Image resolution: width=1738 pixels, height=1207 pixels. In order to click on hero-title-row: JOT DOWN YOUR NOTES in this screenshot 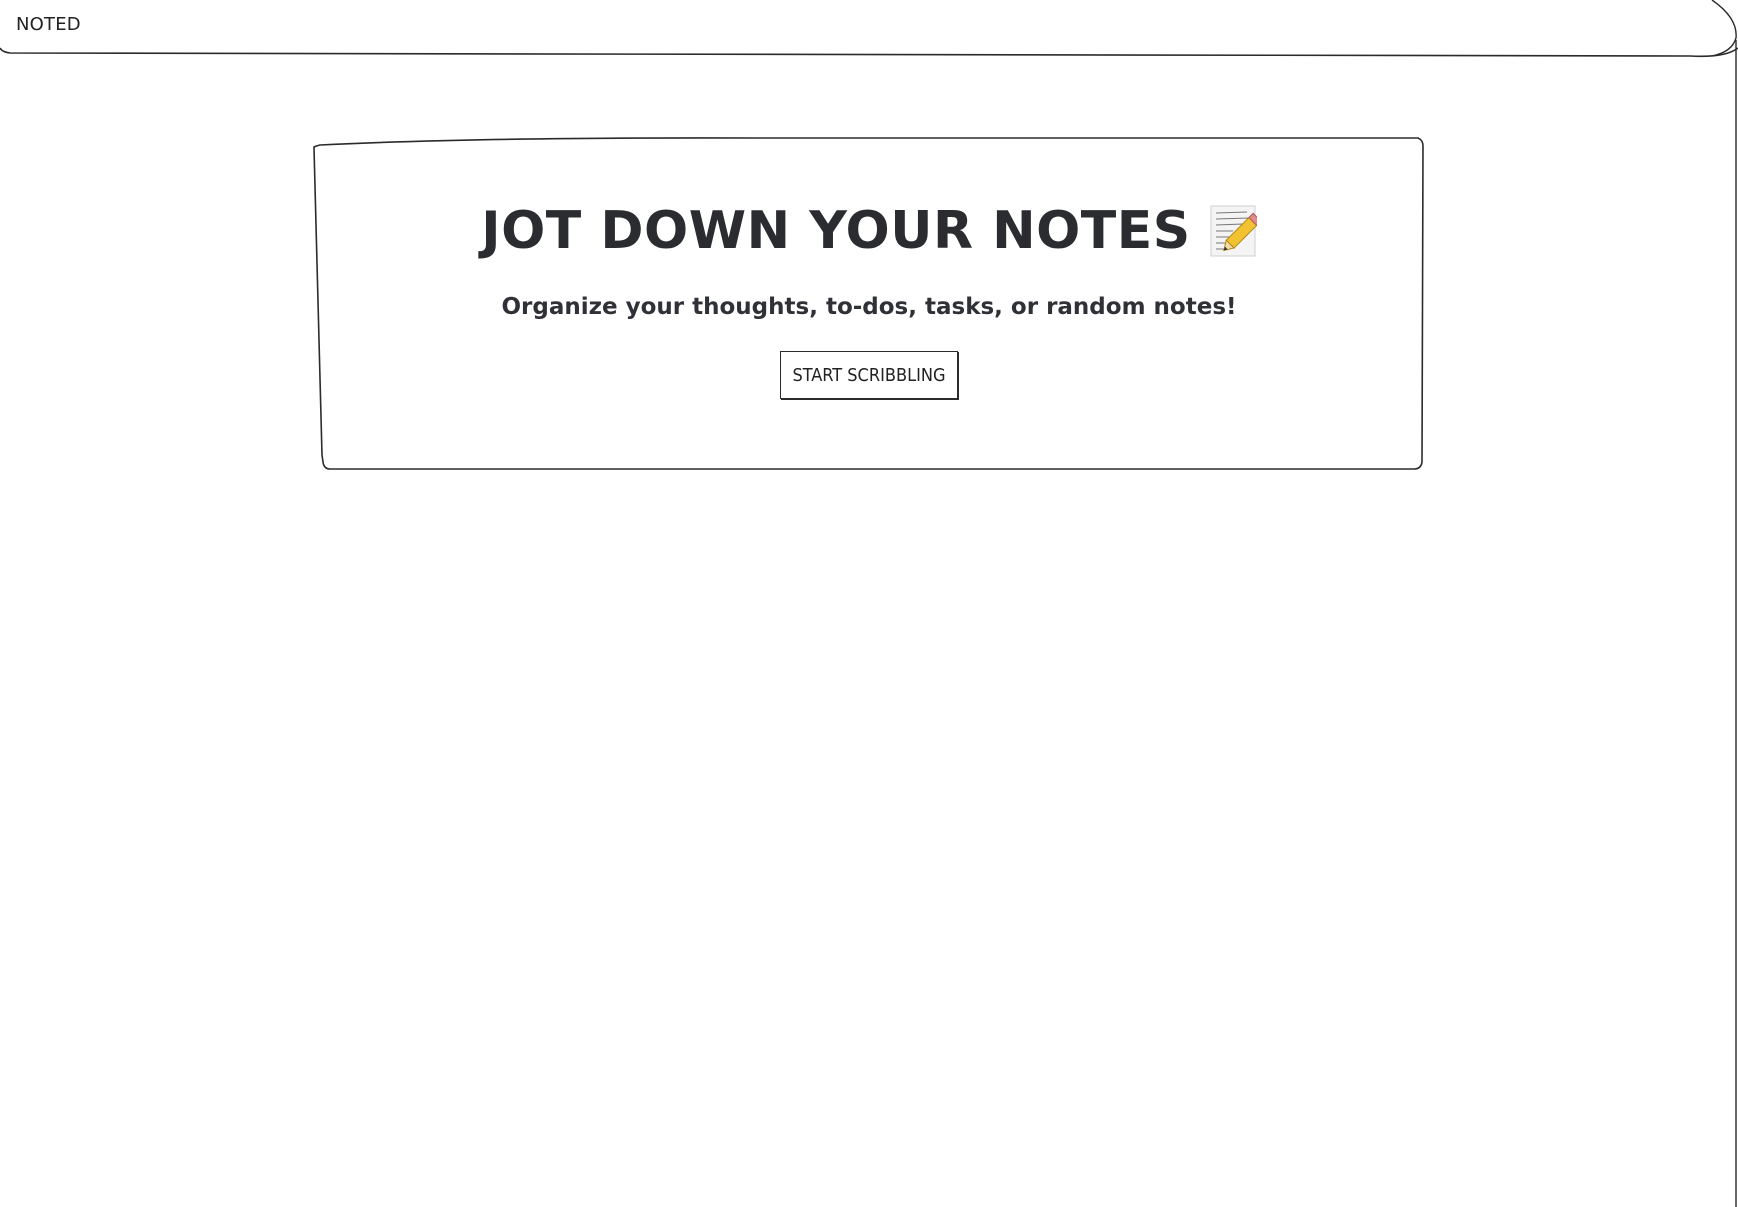, I will do `click(869, 231)`.